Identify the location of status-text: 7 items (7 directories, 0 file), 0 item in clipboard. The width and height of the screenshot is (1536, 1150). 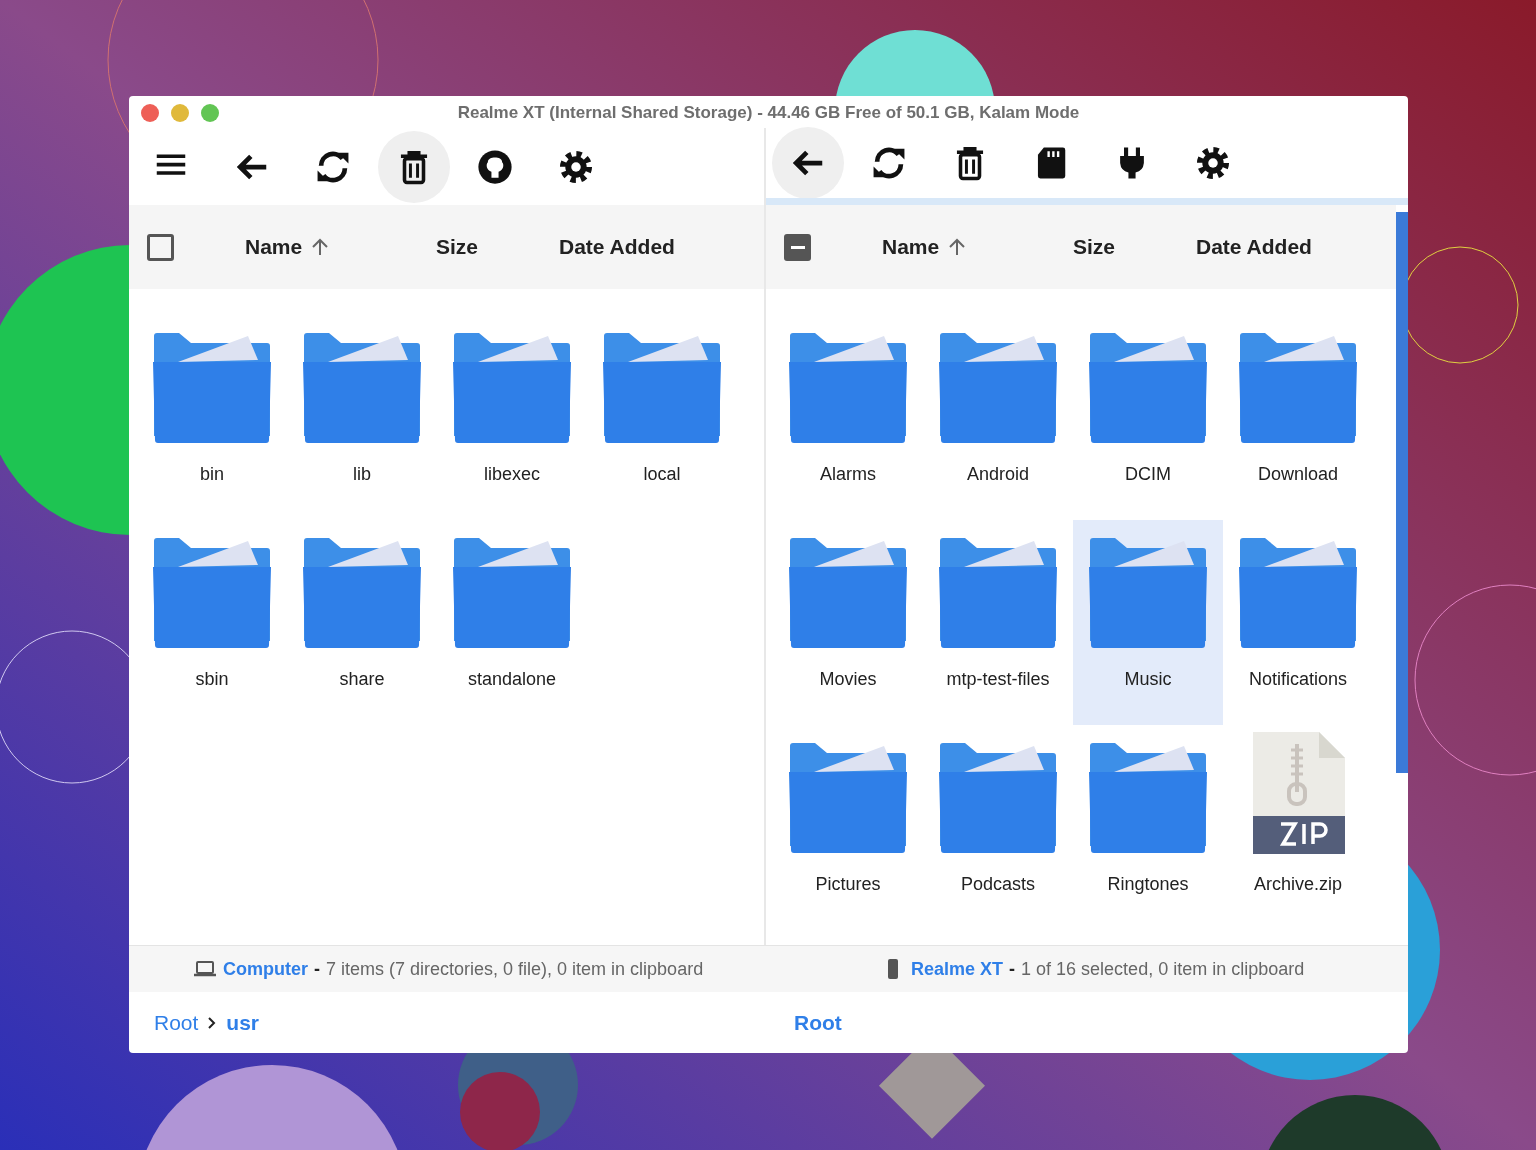
(515, 969).